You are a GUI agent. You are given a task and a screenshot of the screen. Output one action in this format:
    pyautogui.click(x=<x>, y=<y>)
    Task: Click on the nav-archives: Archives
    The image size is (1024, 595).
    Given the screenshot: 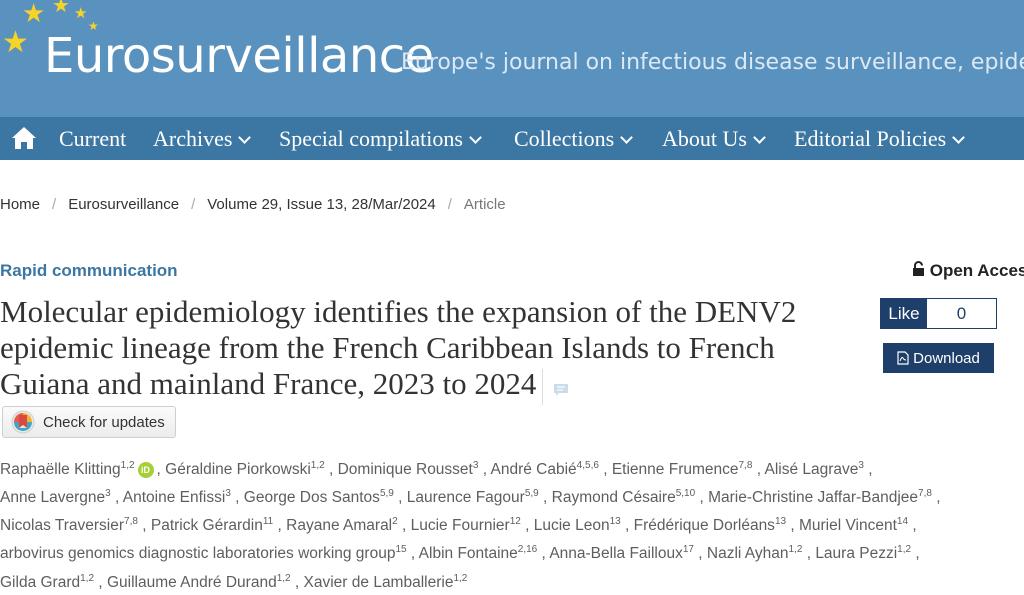 What is the action you would take?
    pyautogui.click(x=202, y=139)
    